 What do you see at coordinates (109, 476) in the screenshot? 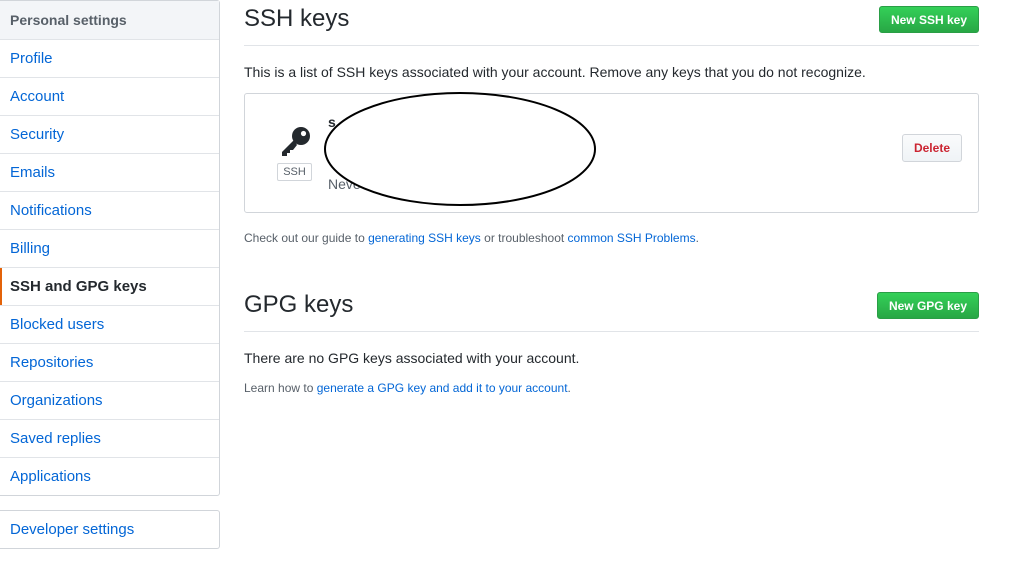
I see `sidebar-item-applications: Applications` at bounding box center [109, 476].